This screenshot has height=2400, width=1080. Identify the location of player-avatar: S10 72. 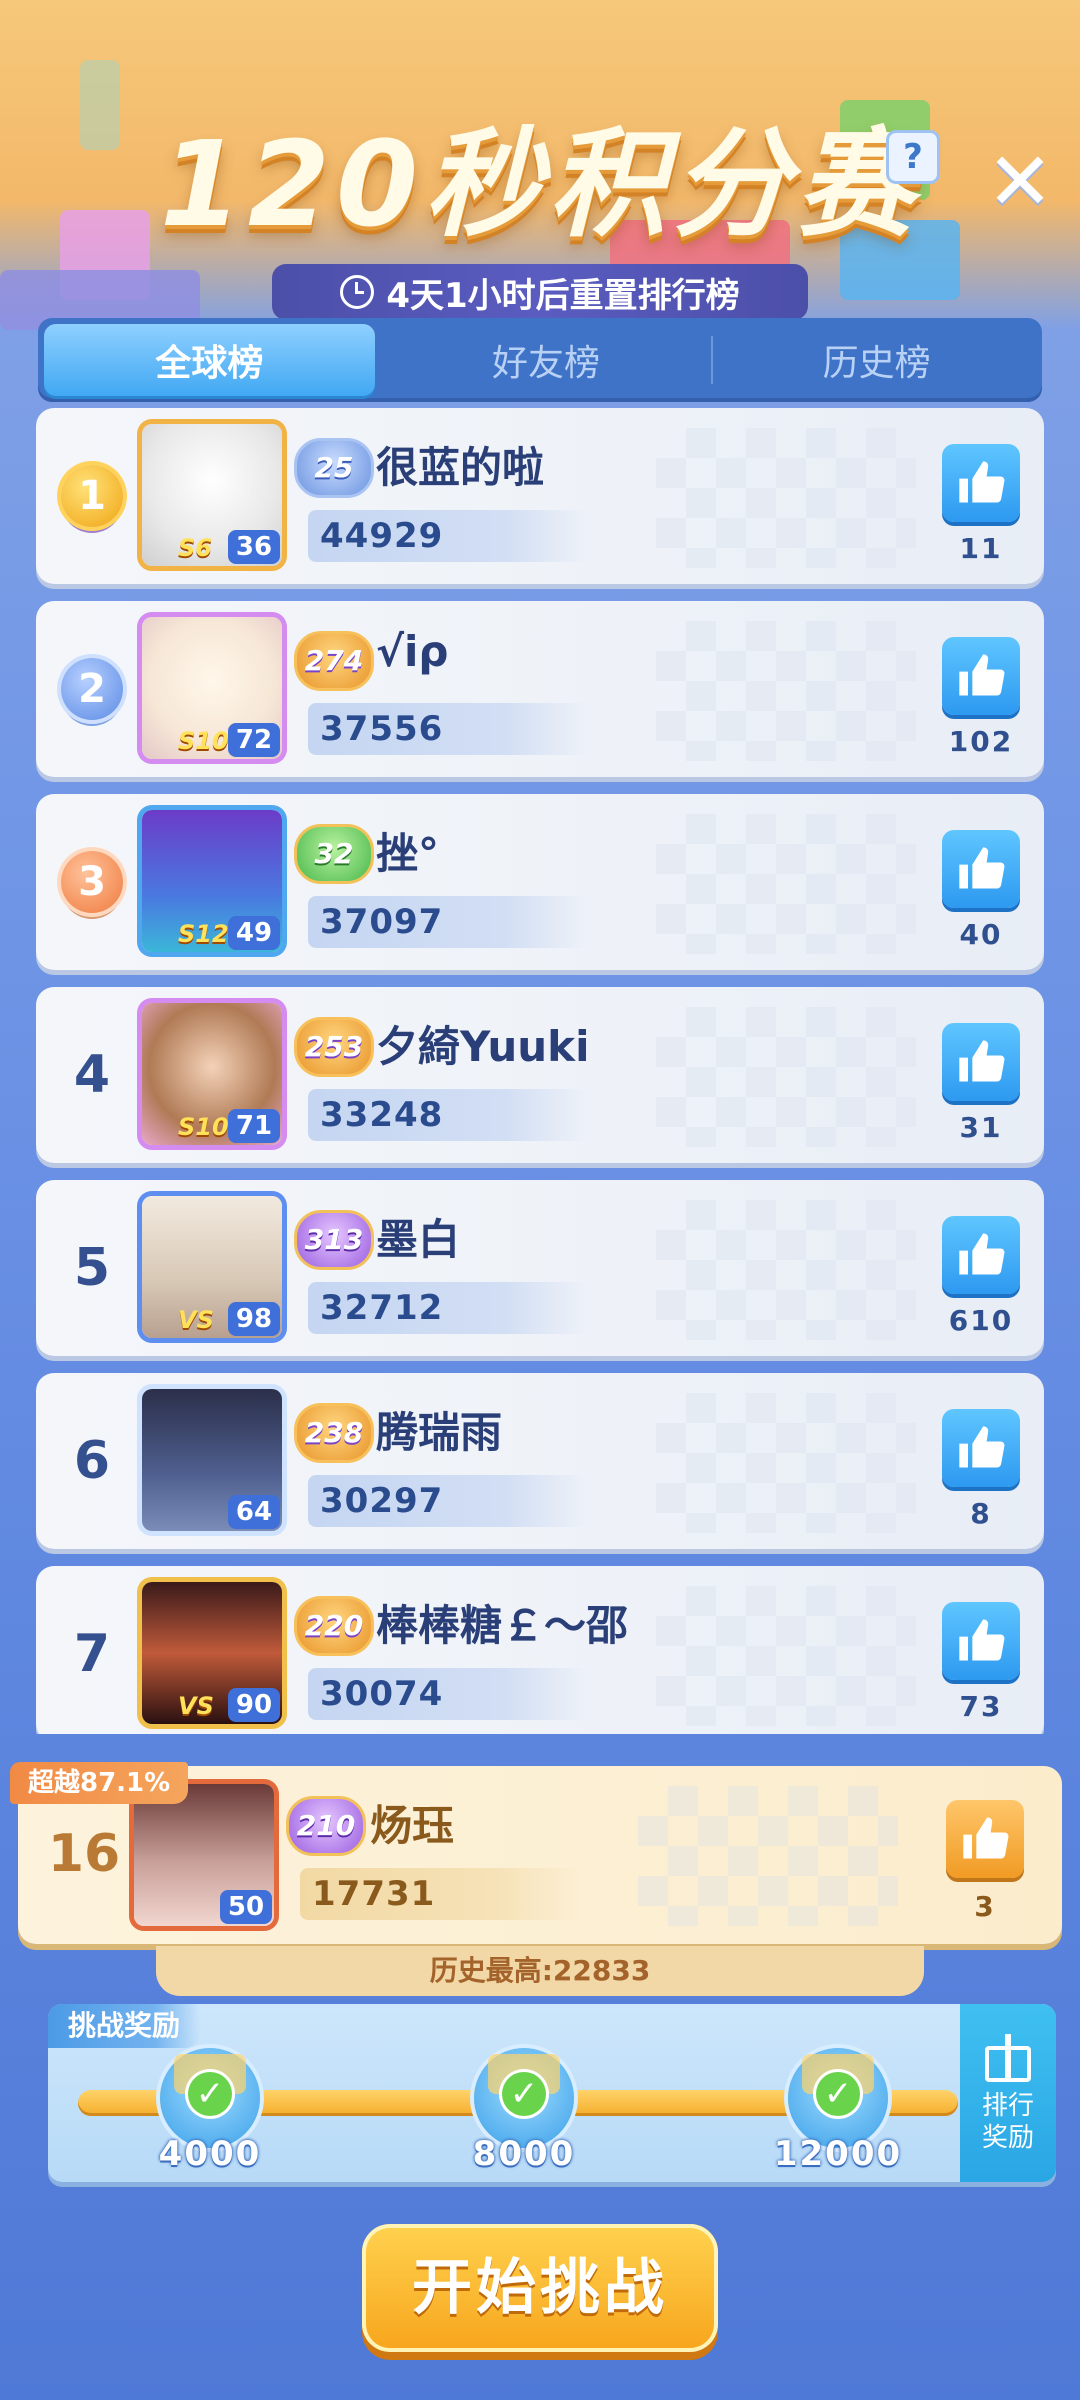
(212, 688).